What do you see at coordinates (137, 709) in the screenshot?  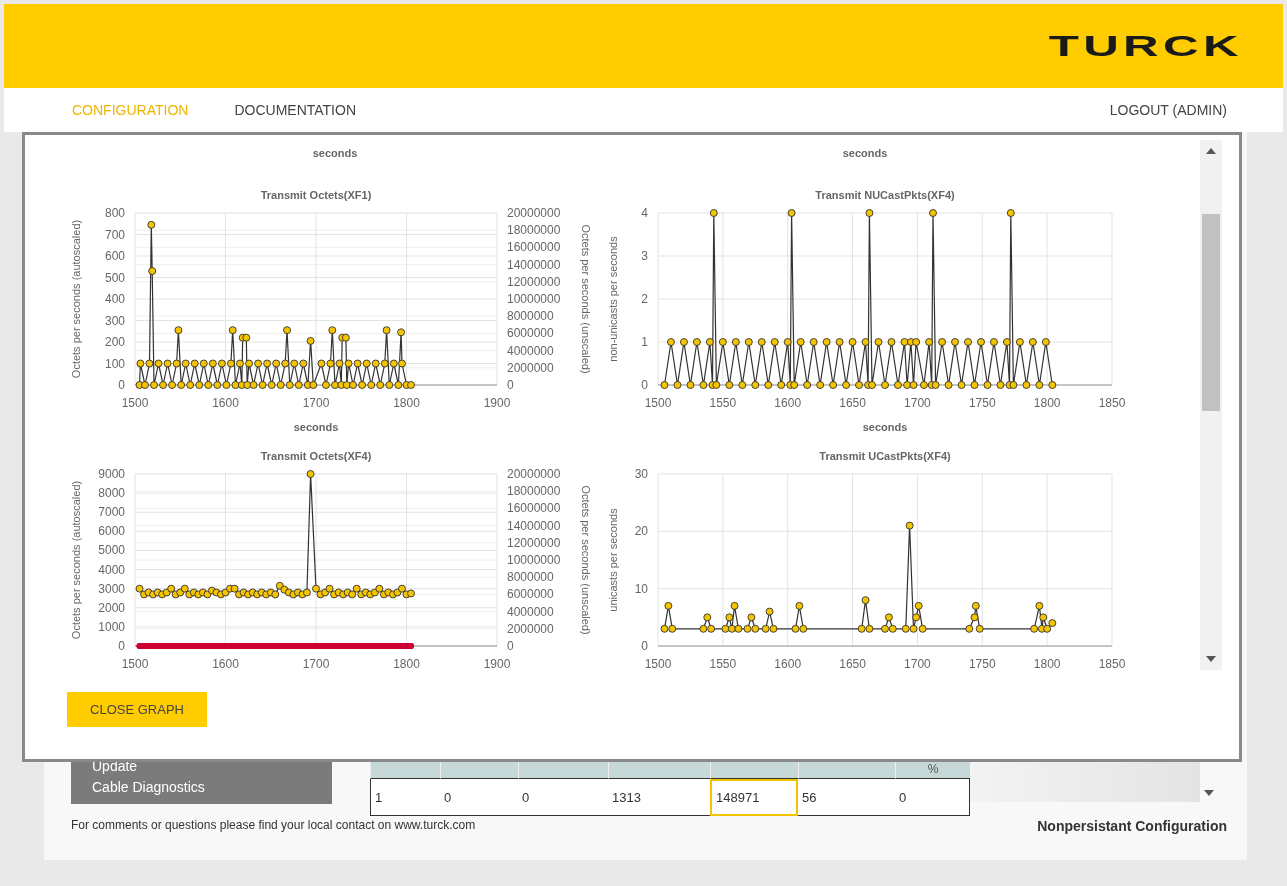 I see `close-graph-button: CLOSE GRAPH` at bounding box center [137, 709].